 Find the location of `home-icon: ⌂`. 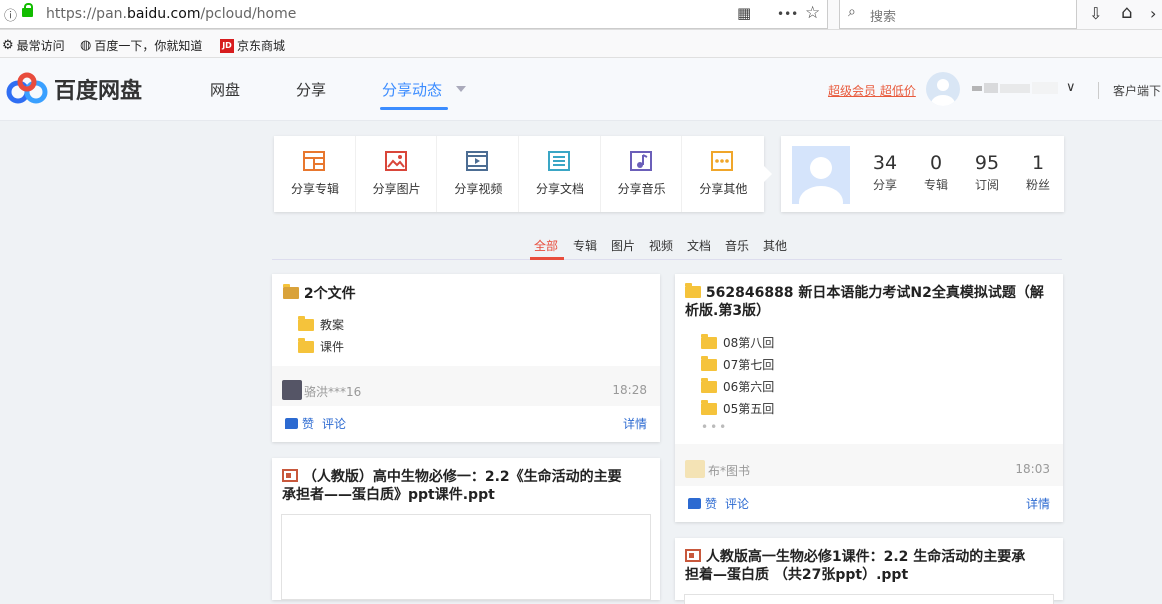

home-icon: ⌂ is located at coordinates (1126, 12).